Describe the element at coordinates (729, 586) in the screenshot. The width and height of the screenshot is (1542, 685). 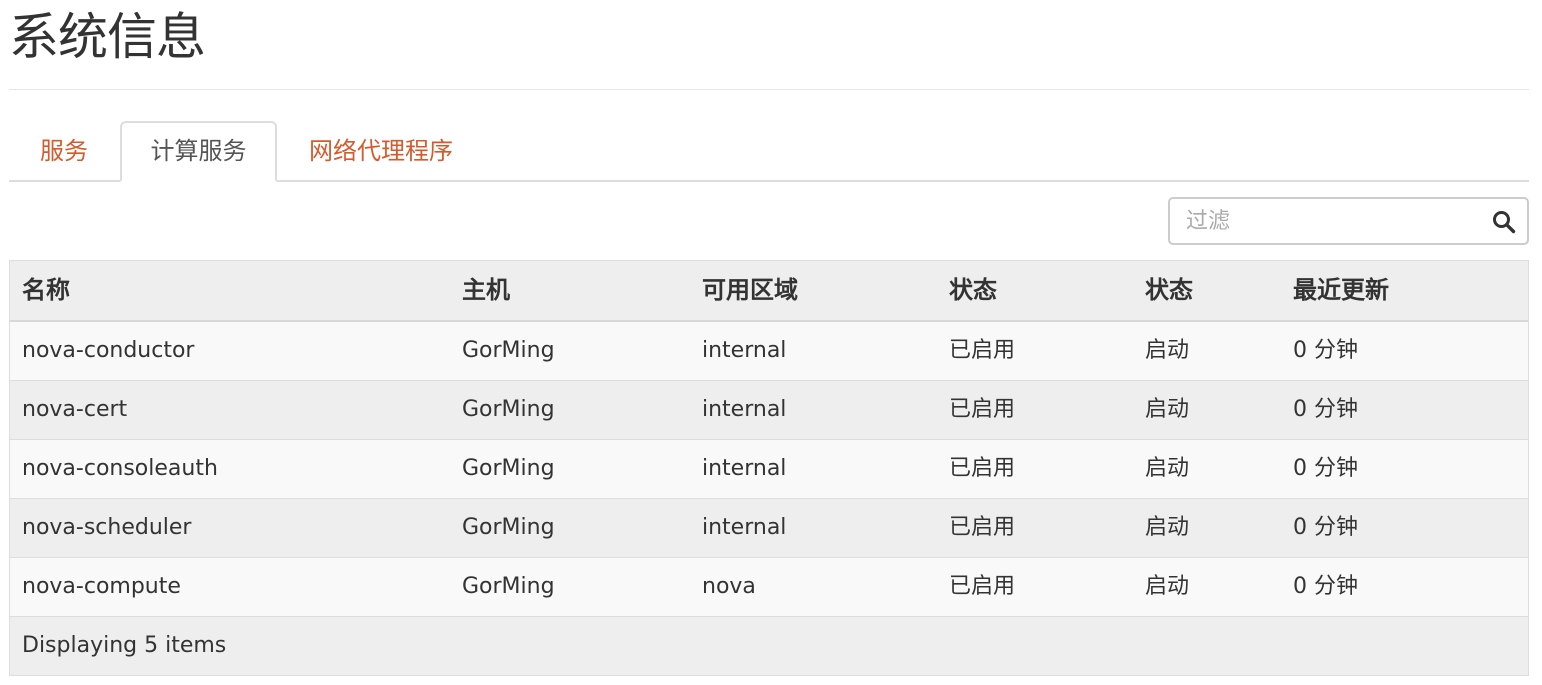
I see `cell-zone: nova` at that location.